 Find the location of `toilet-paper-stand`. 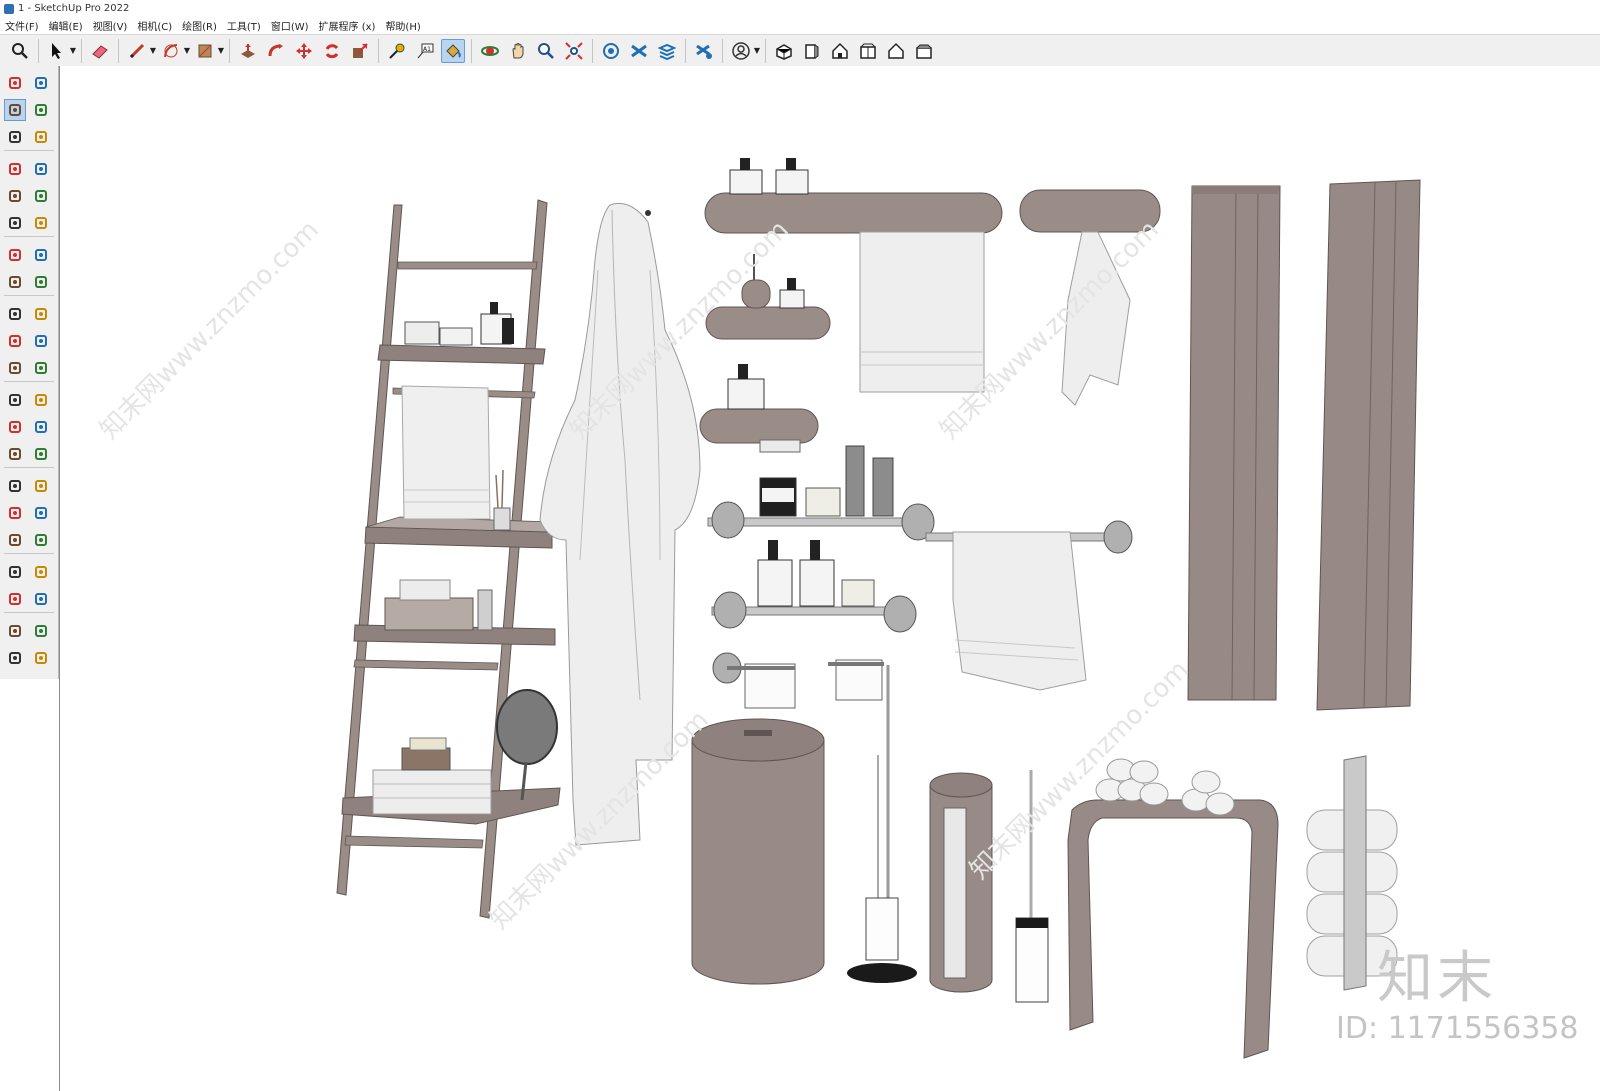

toilet-paper-stand is located at coordinates (872, 821).